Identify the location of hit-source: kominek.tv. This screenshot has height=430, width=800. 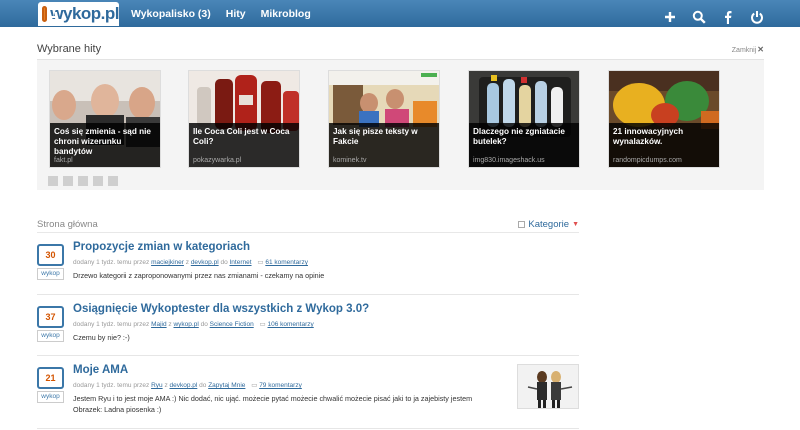
(350, 160).